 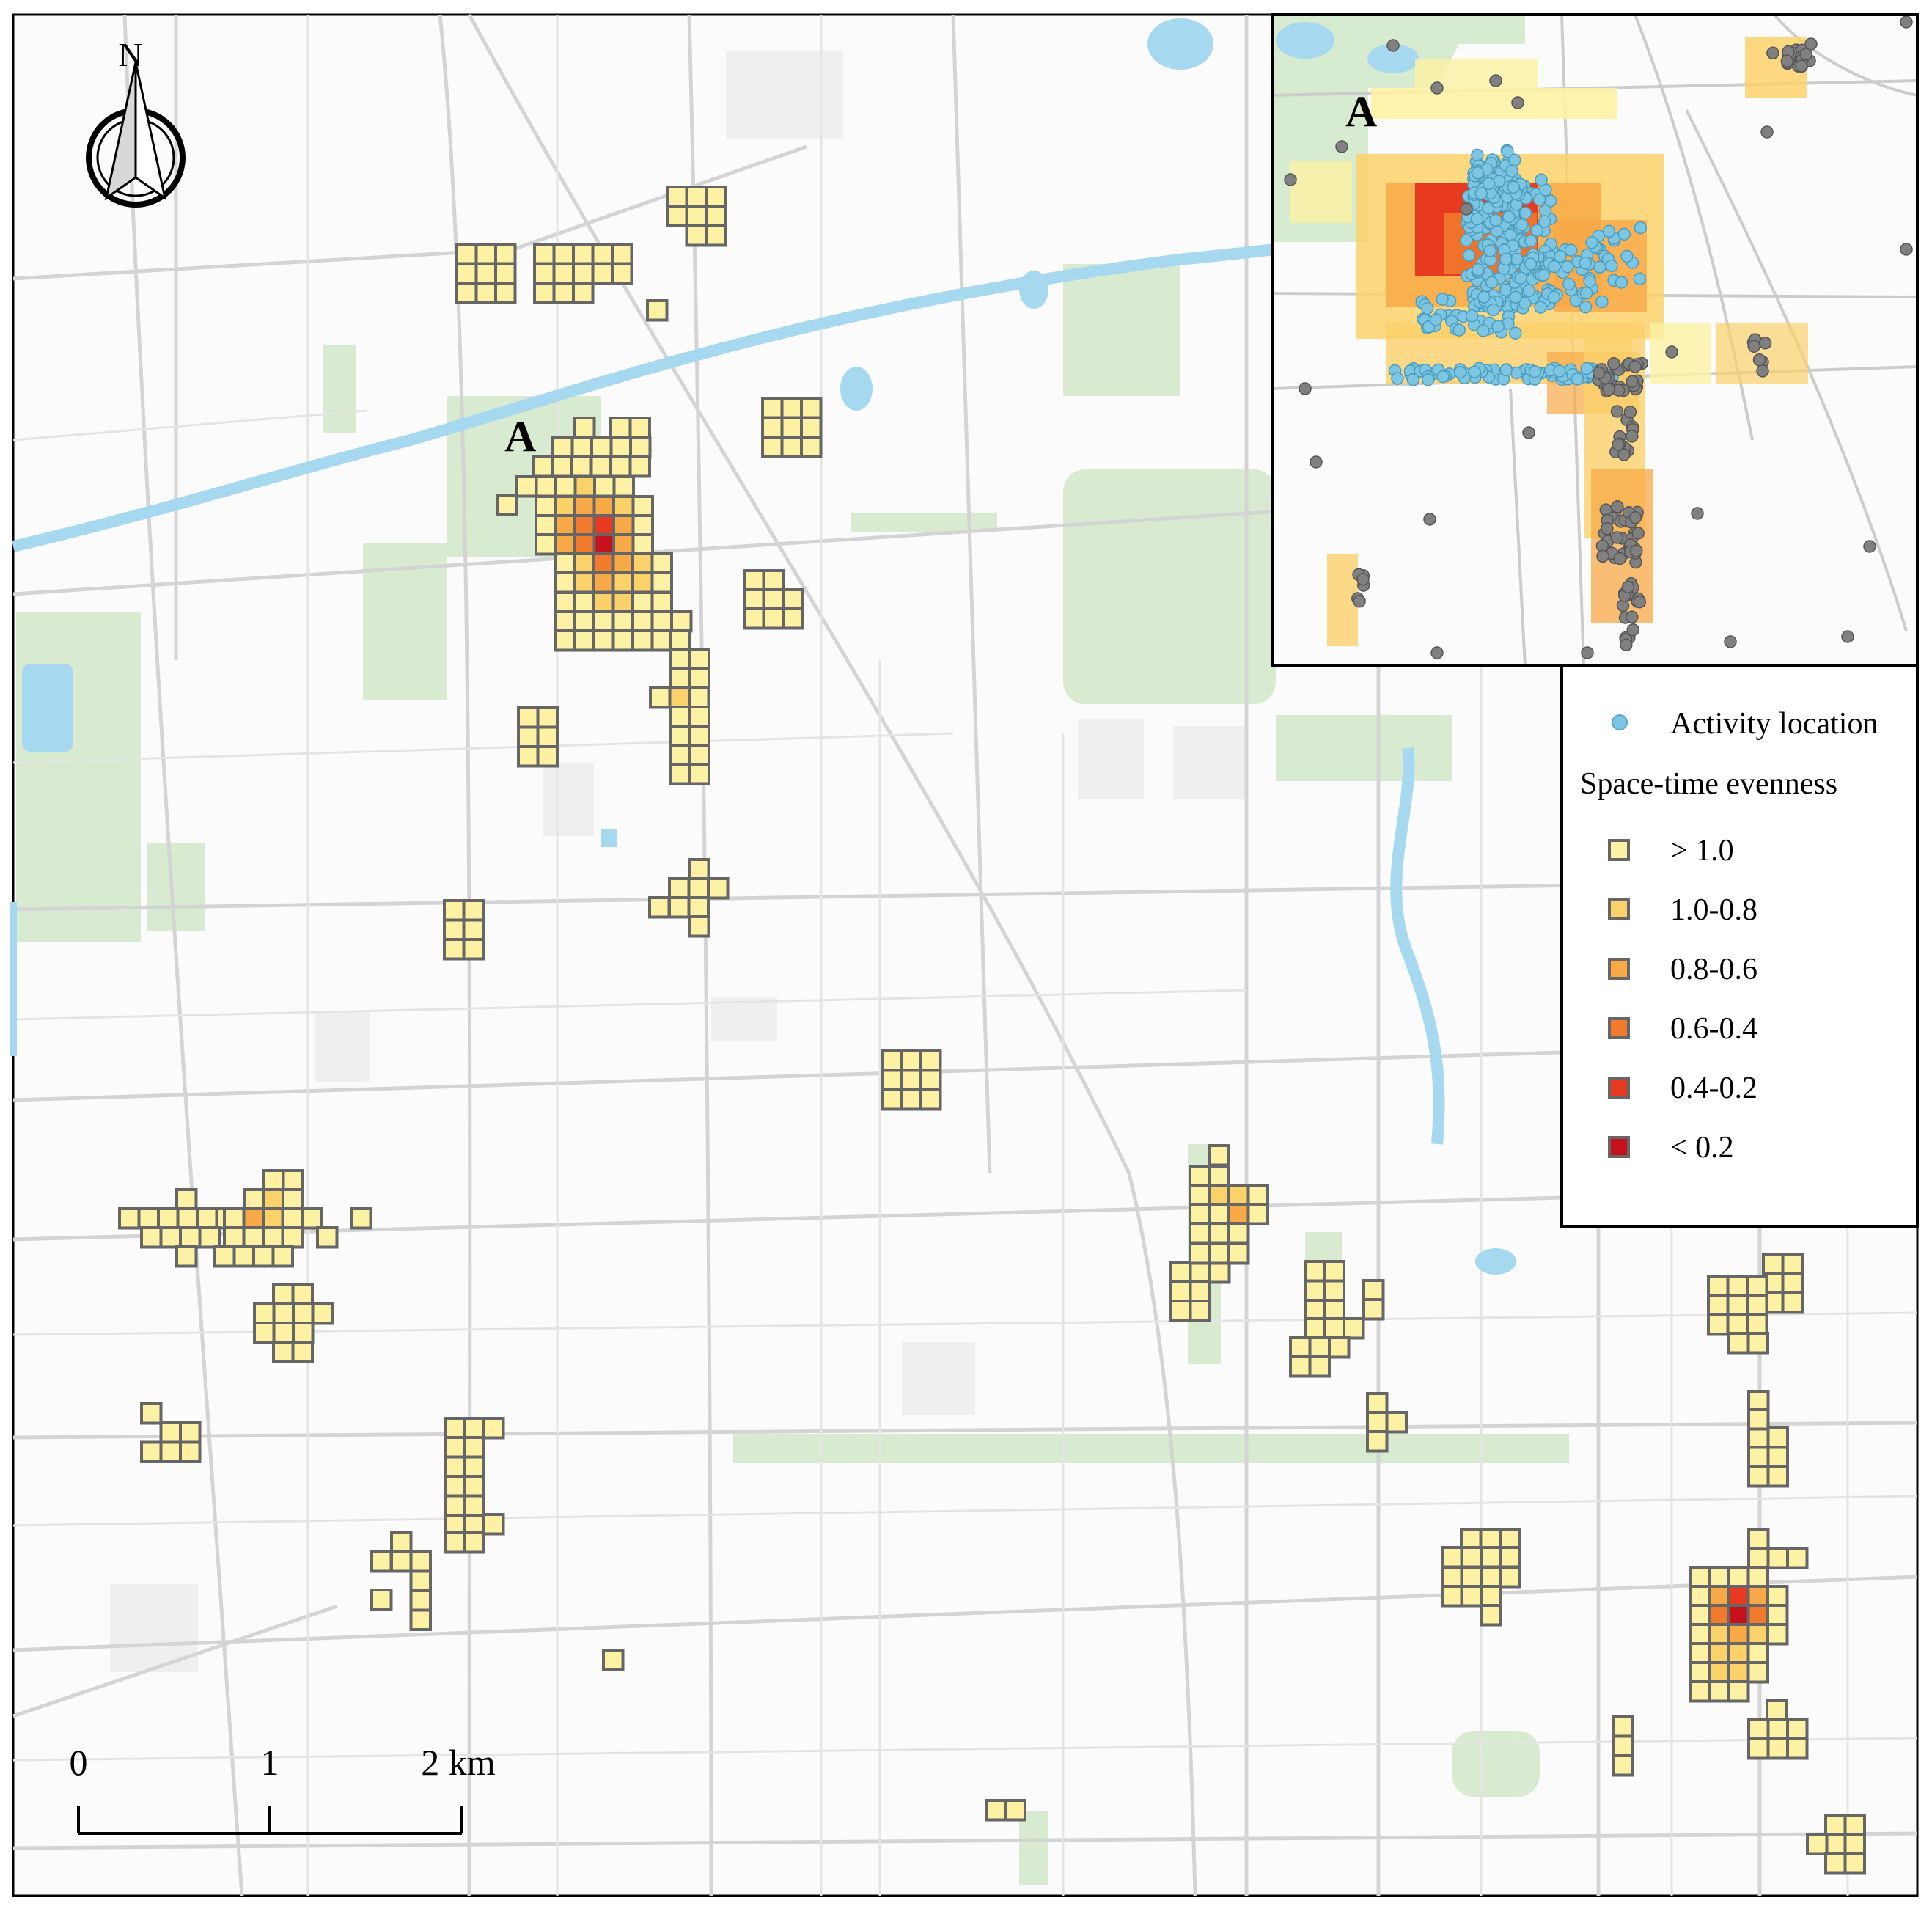 I want to click on main-area-label: A, so click(x=520, y=436).